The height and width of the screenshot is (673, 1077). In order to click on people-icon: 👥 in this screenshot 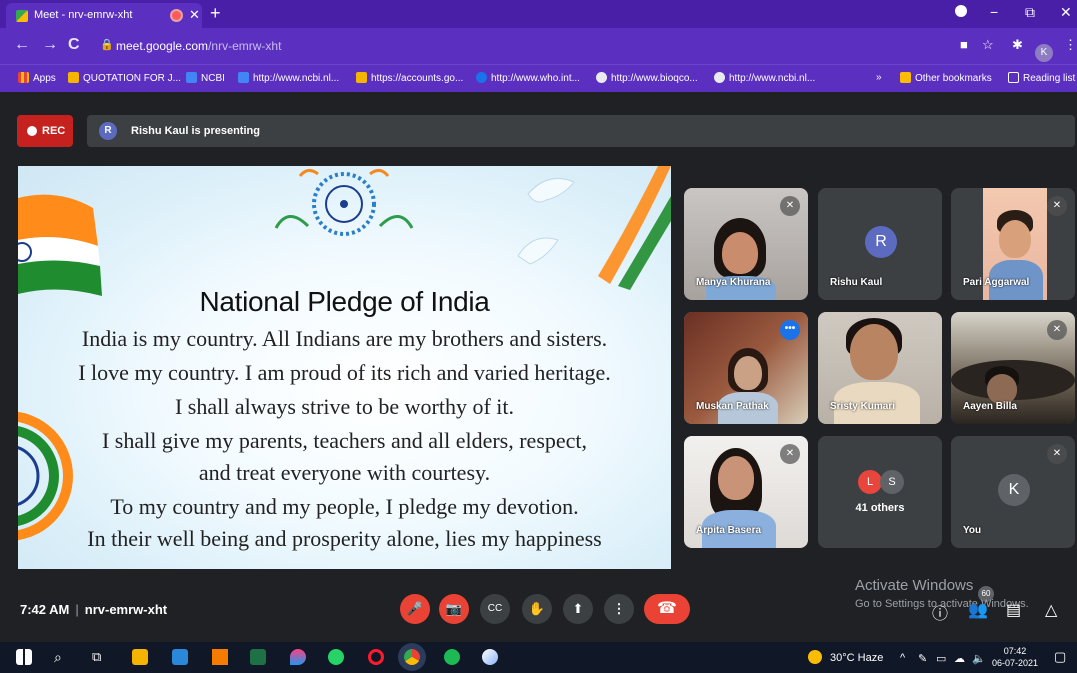, I will do `click(978, 610)`.